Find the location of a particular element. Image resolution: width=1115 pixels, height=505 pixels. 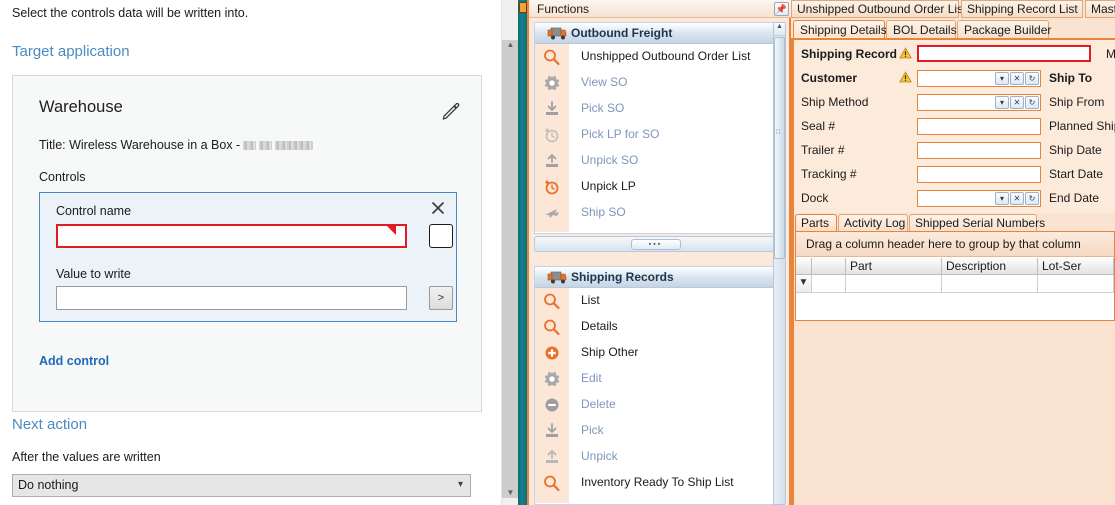

function-item-label: Pick is located at coordinates (592, 430).